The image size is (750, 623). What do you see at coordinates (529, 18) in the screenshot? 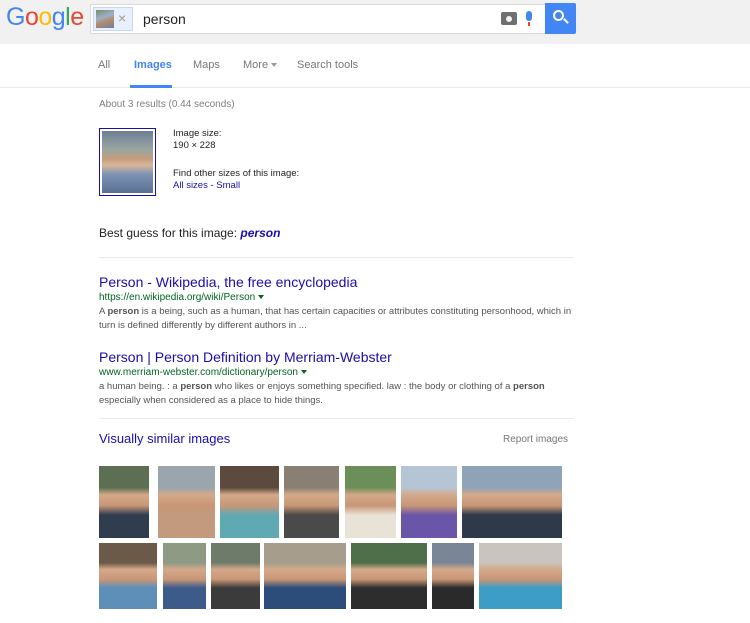
I see `microphone-icon` at bounding box center [529, 18].